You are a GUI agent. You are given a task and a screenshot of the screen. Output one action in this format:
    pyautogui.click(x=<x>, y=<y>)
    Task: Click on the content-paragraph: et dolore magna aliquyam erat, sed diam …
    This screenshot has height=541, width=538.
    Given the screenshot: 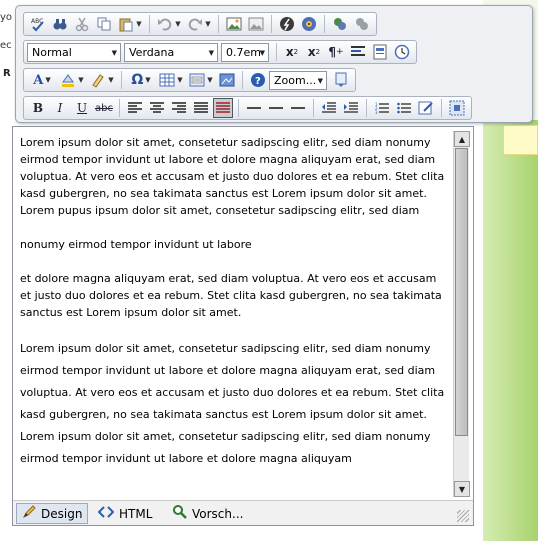 What is the action you would take?
    pyautogui.click(x=231, y=295)
    